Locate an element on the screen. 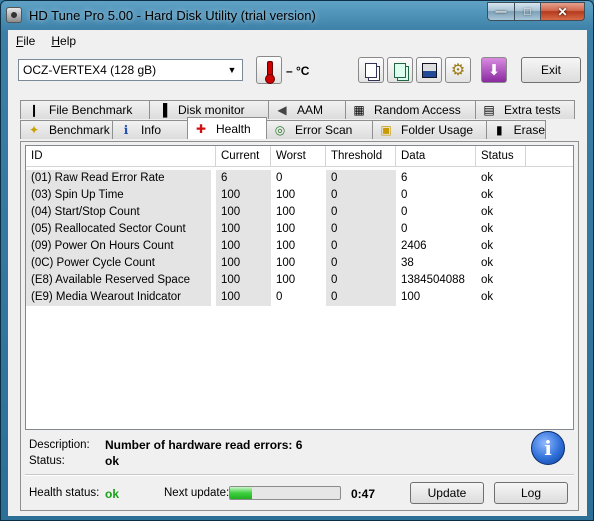 The image size is (594, 521). tab-error-scan: ◎ Error Scan is located at coordinates (319, 129).